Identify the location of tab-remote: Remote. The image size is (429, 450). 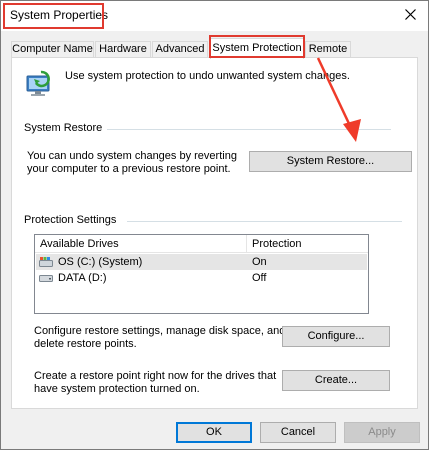
(328, 49).